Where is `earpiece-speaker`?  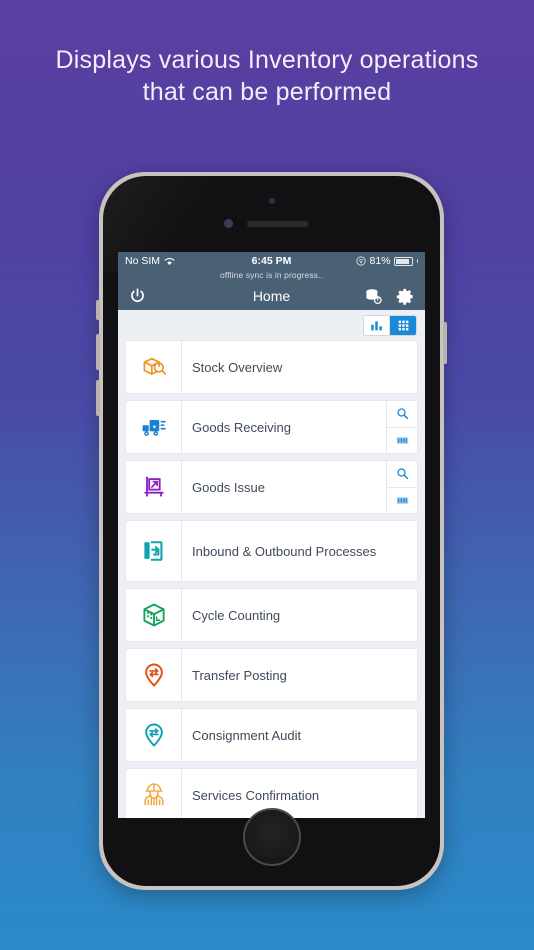 earpiece-speaker is located at coordinates (277, 224).